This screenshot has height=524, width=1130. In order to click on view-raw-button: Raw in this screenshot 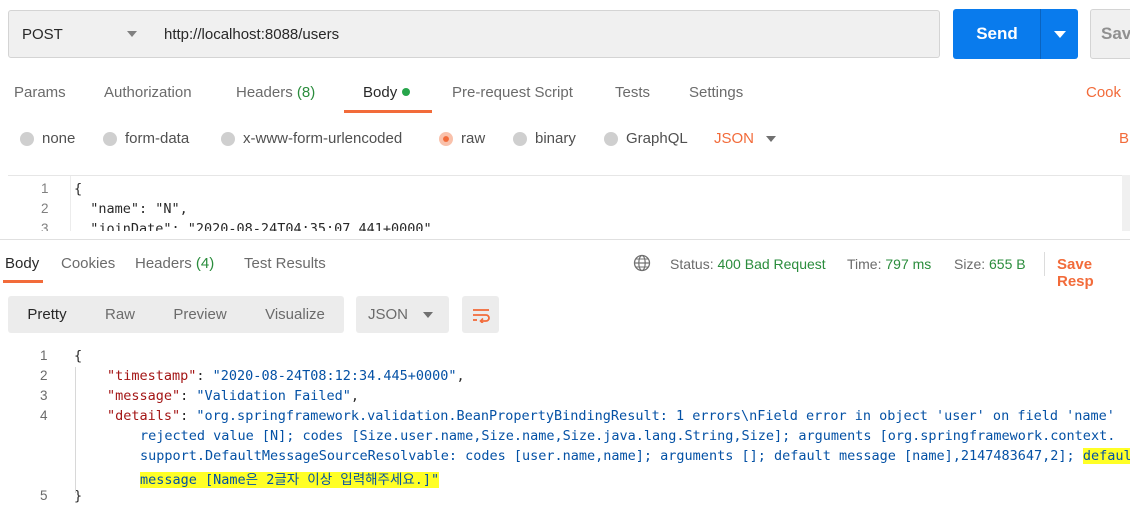, I will do `click(120, 314)`.